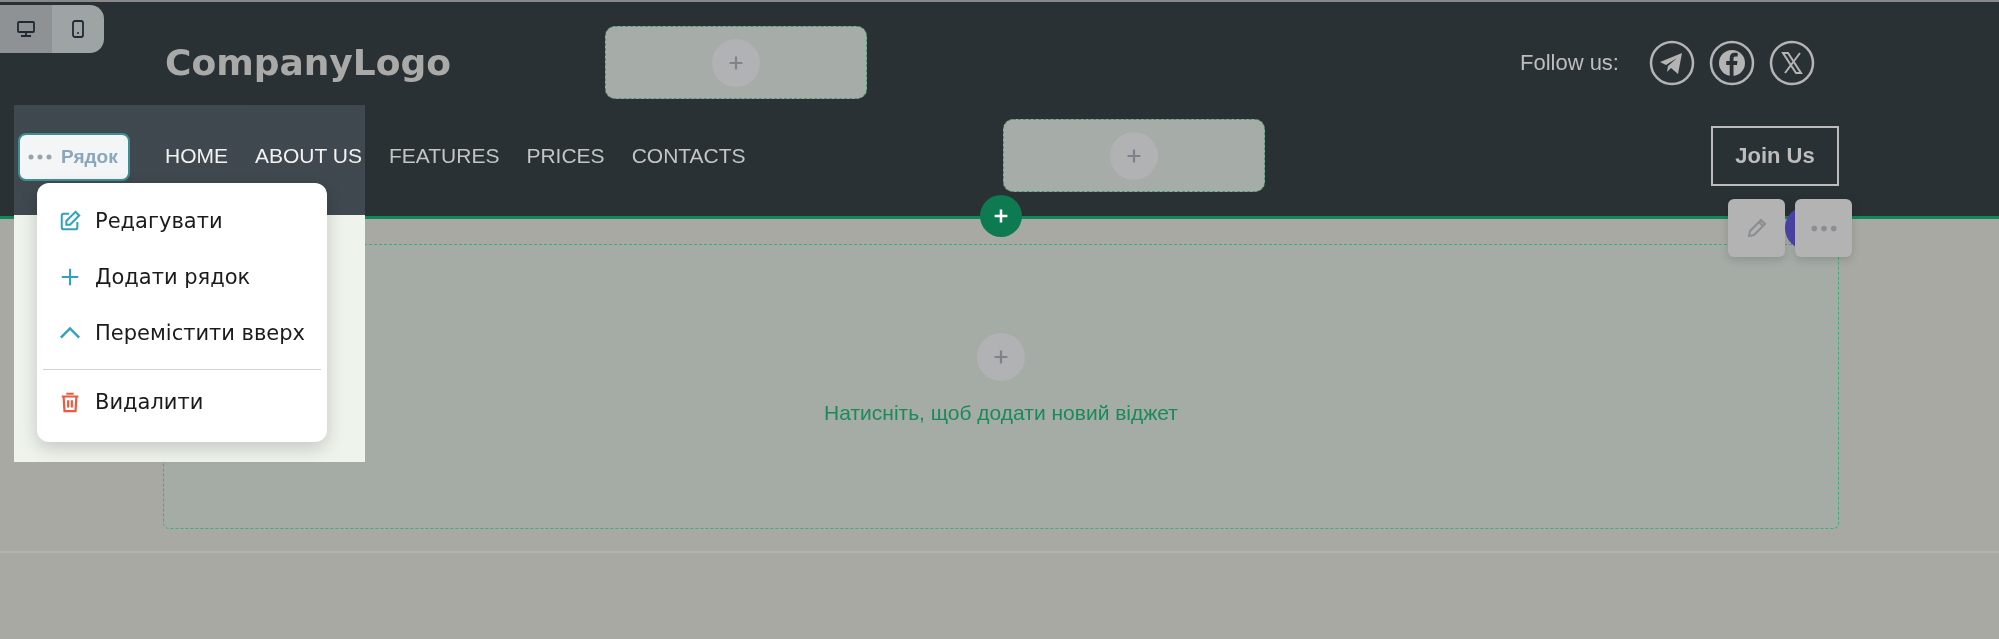  I want to click on nav-link: CONTACTS, so click(688, 155).